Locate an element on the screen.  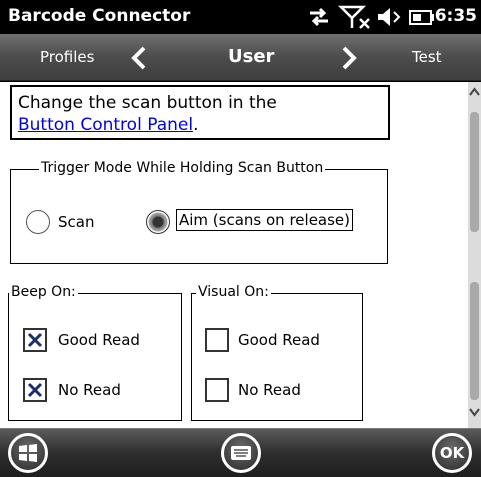
no-signal-icon is located at coordinates (354, 17).